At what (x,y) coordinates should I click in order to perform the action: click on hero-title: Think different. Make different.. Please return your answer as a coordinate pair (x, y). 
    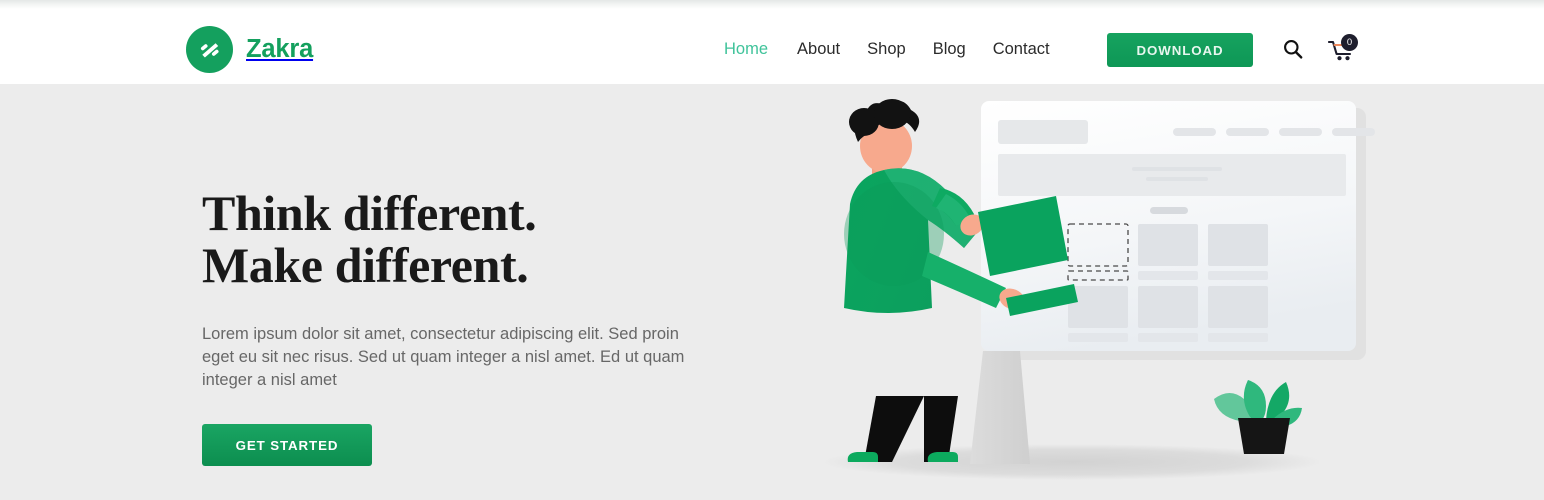
    Looking at the image, I should click on (462, 239).